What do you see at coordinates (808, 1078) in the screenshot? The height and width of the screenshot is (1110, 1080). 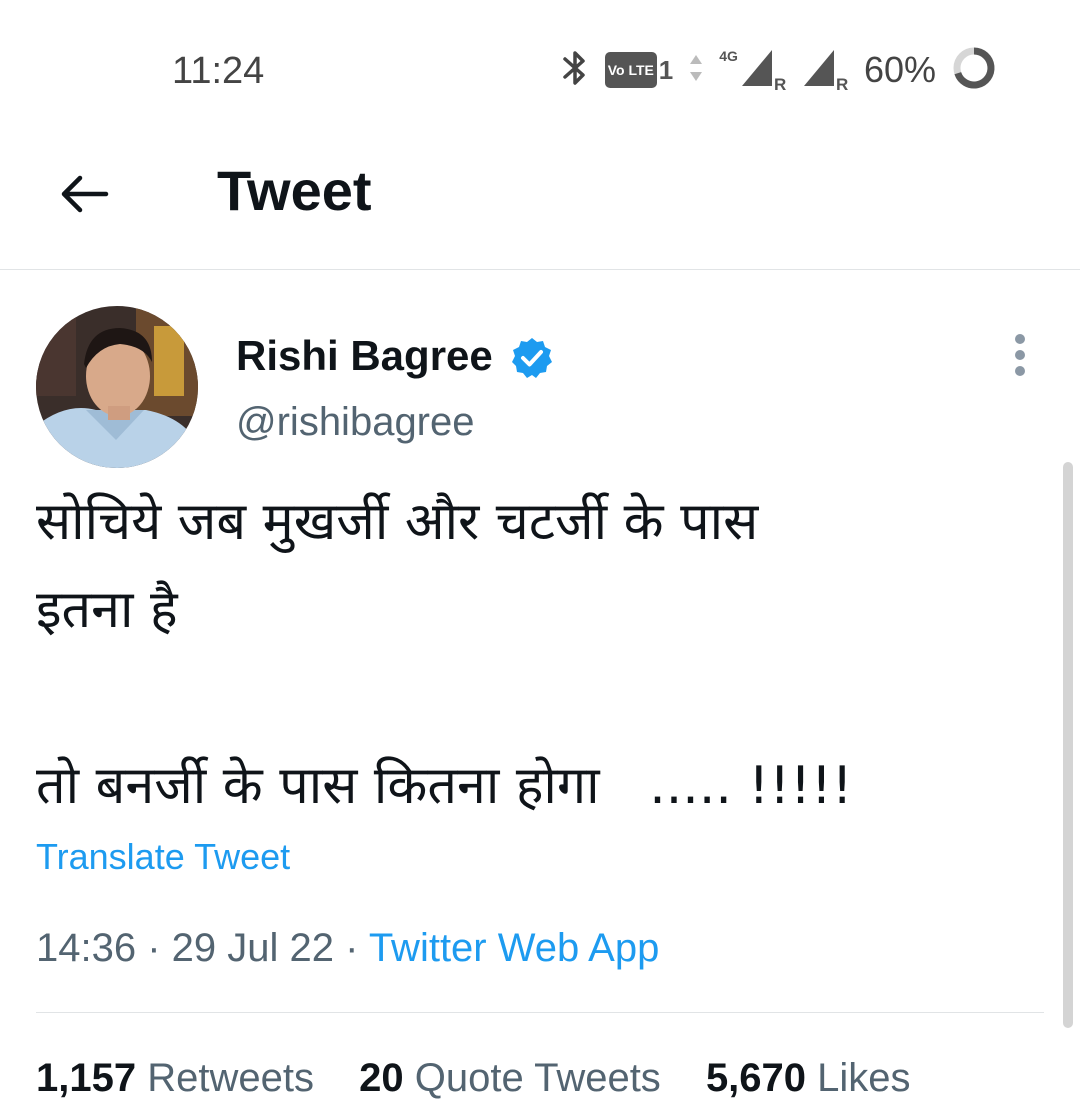 I see `likes-stat: 5,670 Likes` at bounding box center [808, 1078].